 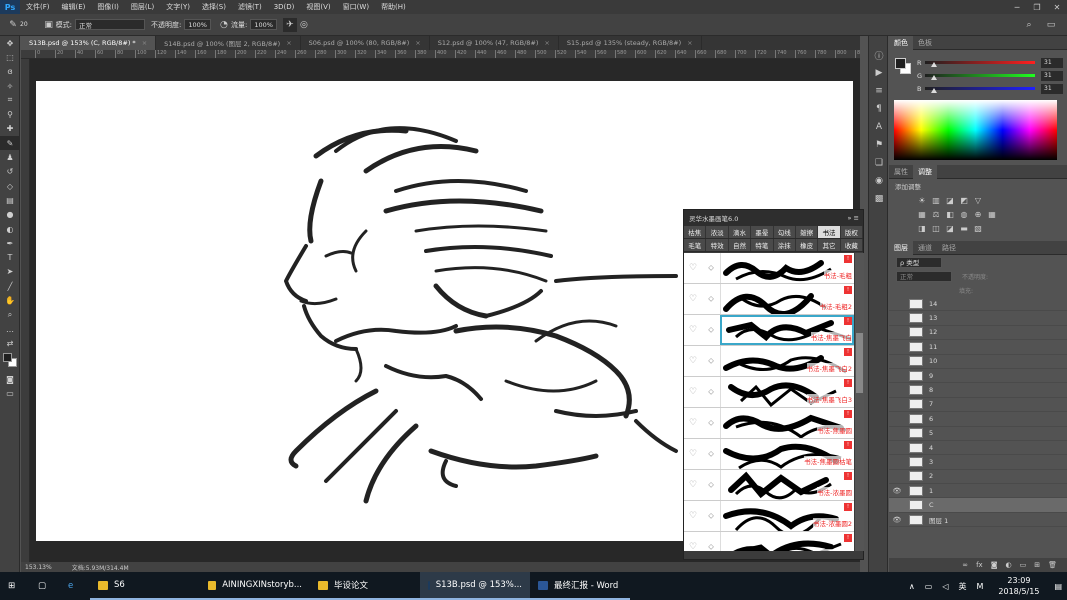 I want to click on brush-preset-item: ♡ ⬦! 书法-毛粗2, so click(x=769, y=299).